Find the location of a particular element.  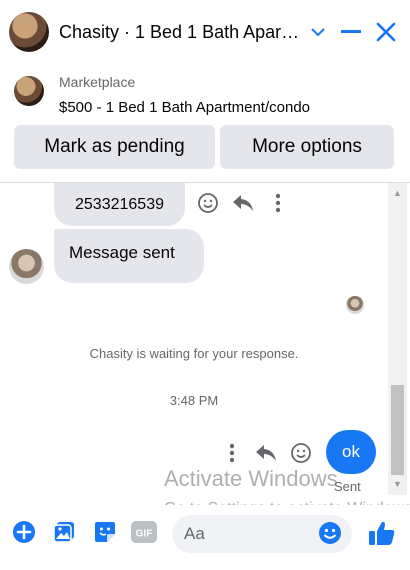

message-text: ok is located at coordinates (351, 451).